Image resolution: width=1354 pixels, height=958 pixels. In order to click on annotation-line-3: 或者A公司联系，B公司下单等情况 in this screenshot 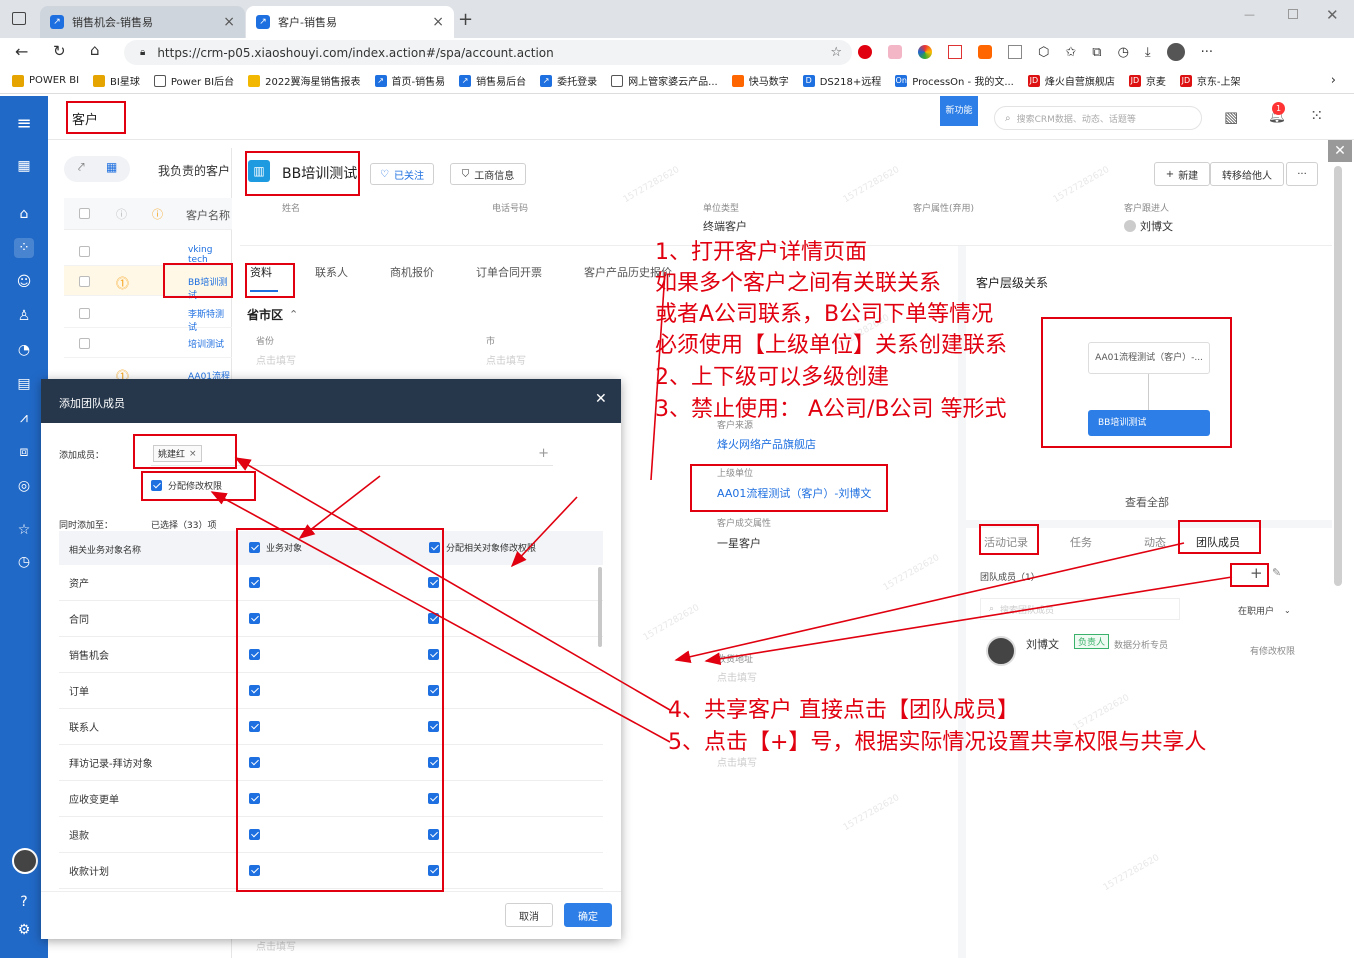, I will do `click(824, 314)`.